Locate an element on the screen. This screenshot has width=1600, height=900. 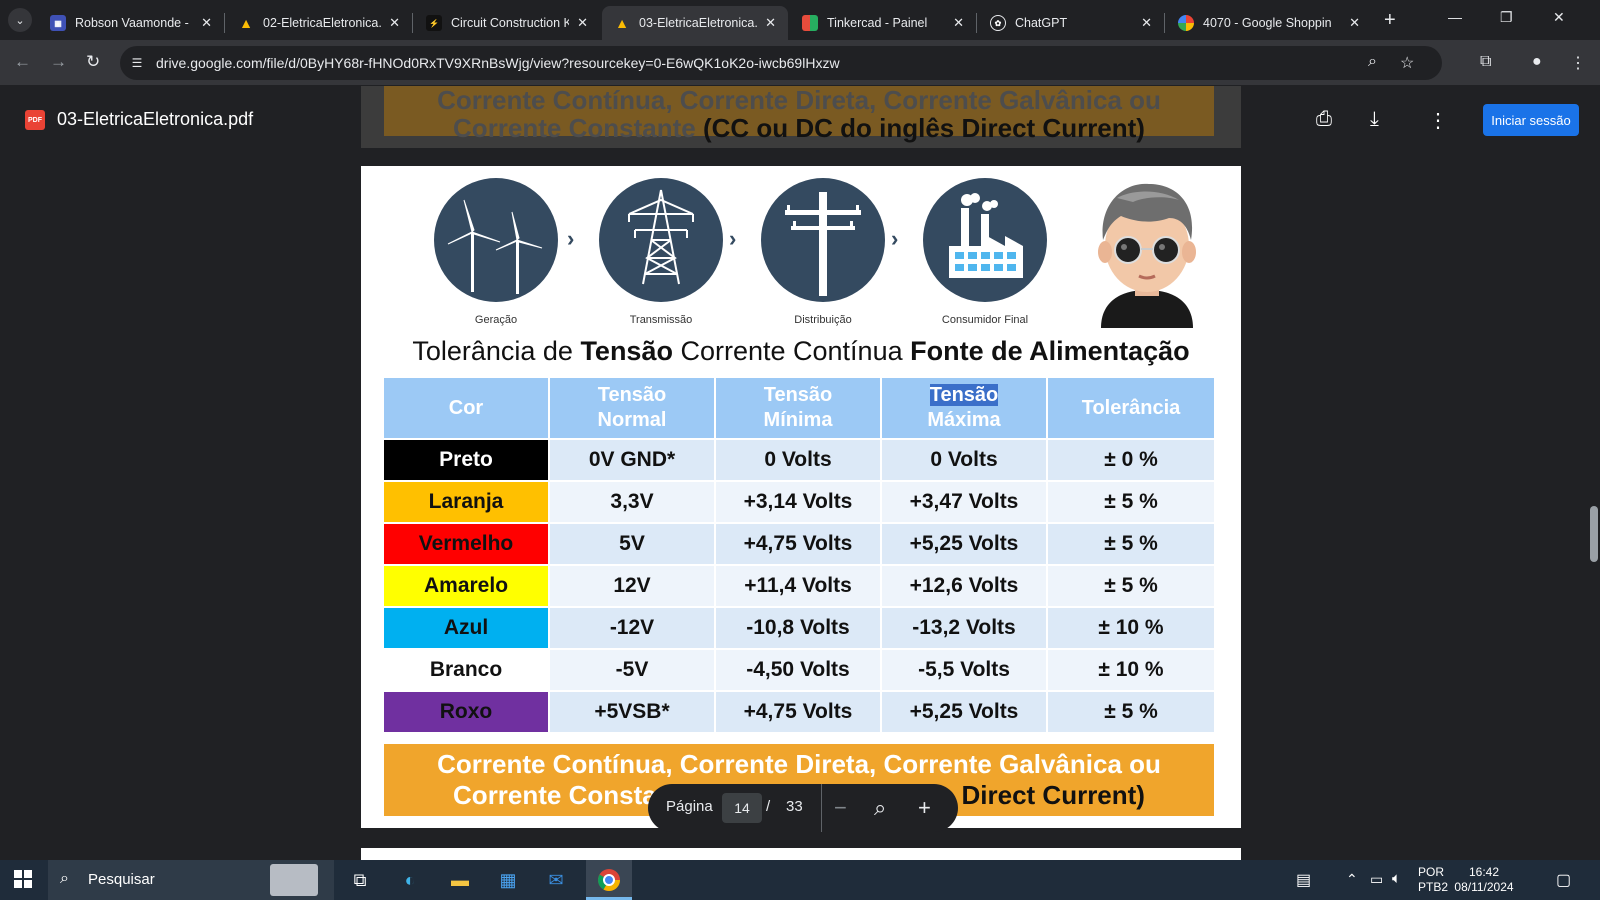
volume-icon: 🔈︎ is located at coordinates (1396, 878).